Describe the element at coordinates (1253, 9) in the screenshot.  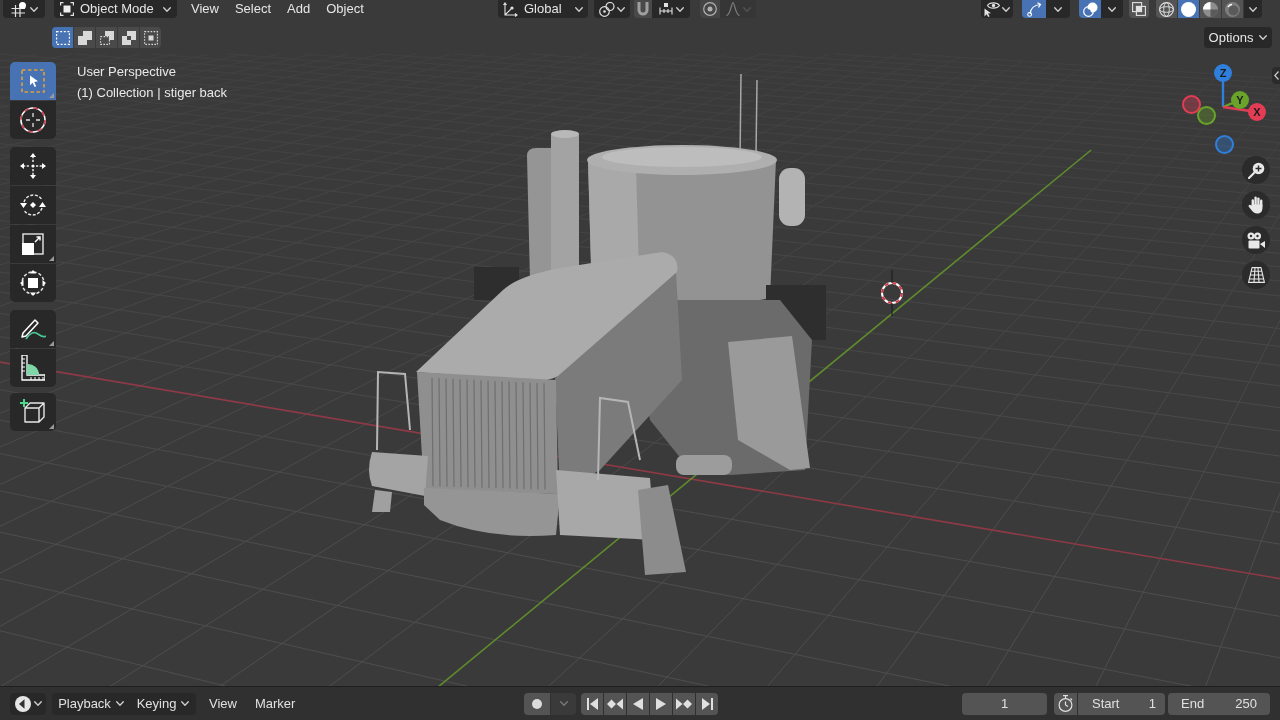
I see `shading-options-dropdown` at that location.